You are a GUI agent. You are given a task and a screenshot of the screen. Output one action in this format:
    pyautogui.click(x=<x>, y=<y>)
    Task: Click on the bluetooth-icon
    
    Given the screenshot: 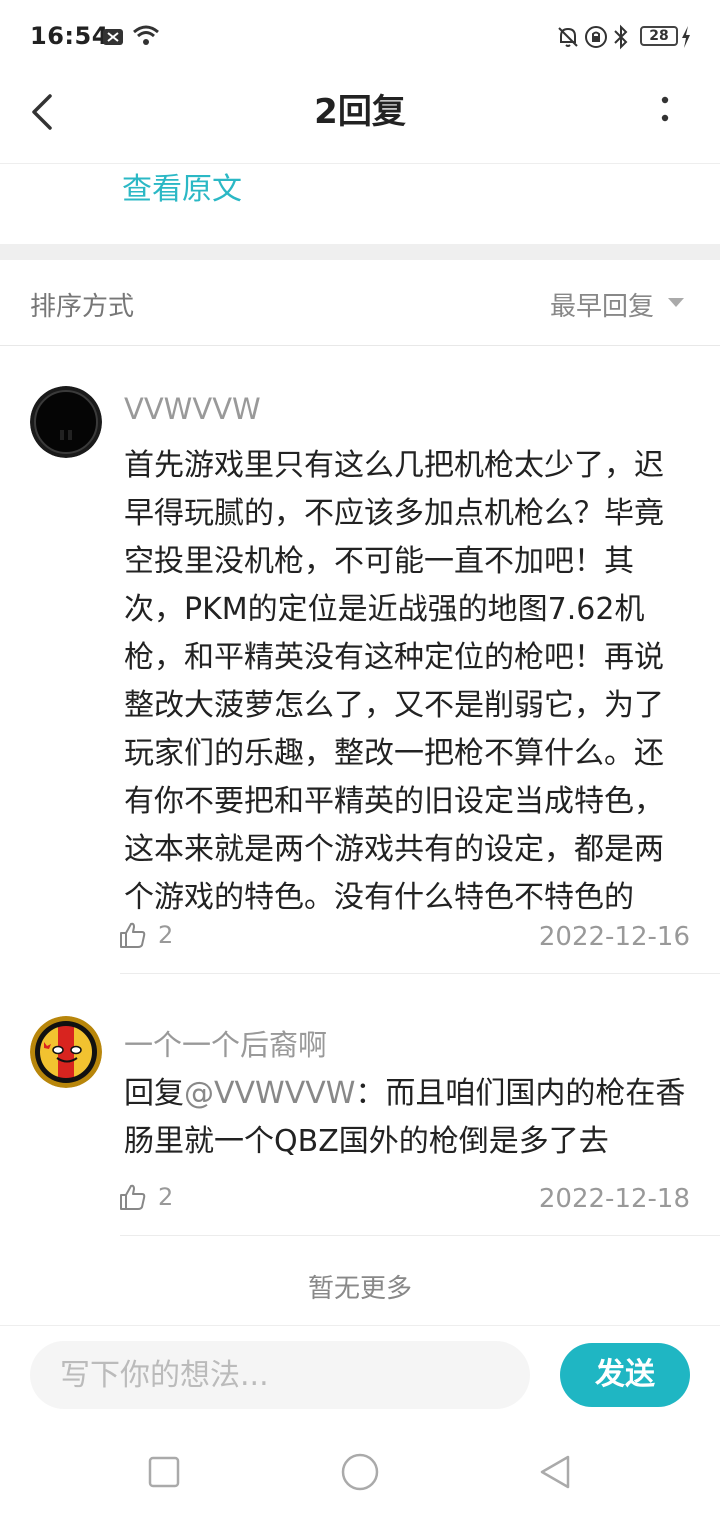 What is the action you would take?
    pyautogui.click(x=621, y=37)
    